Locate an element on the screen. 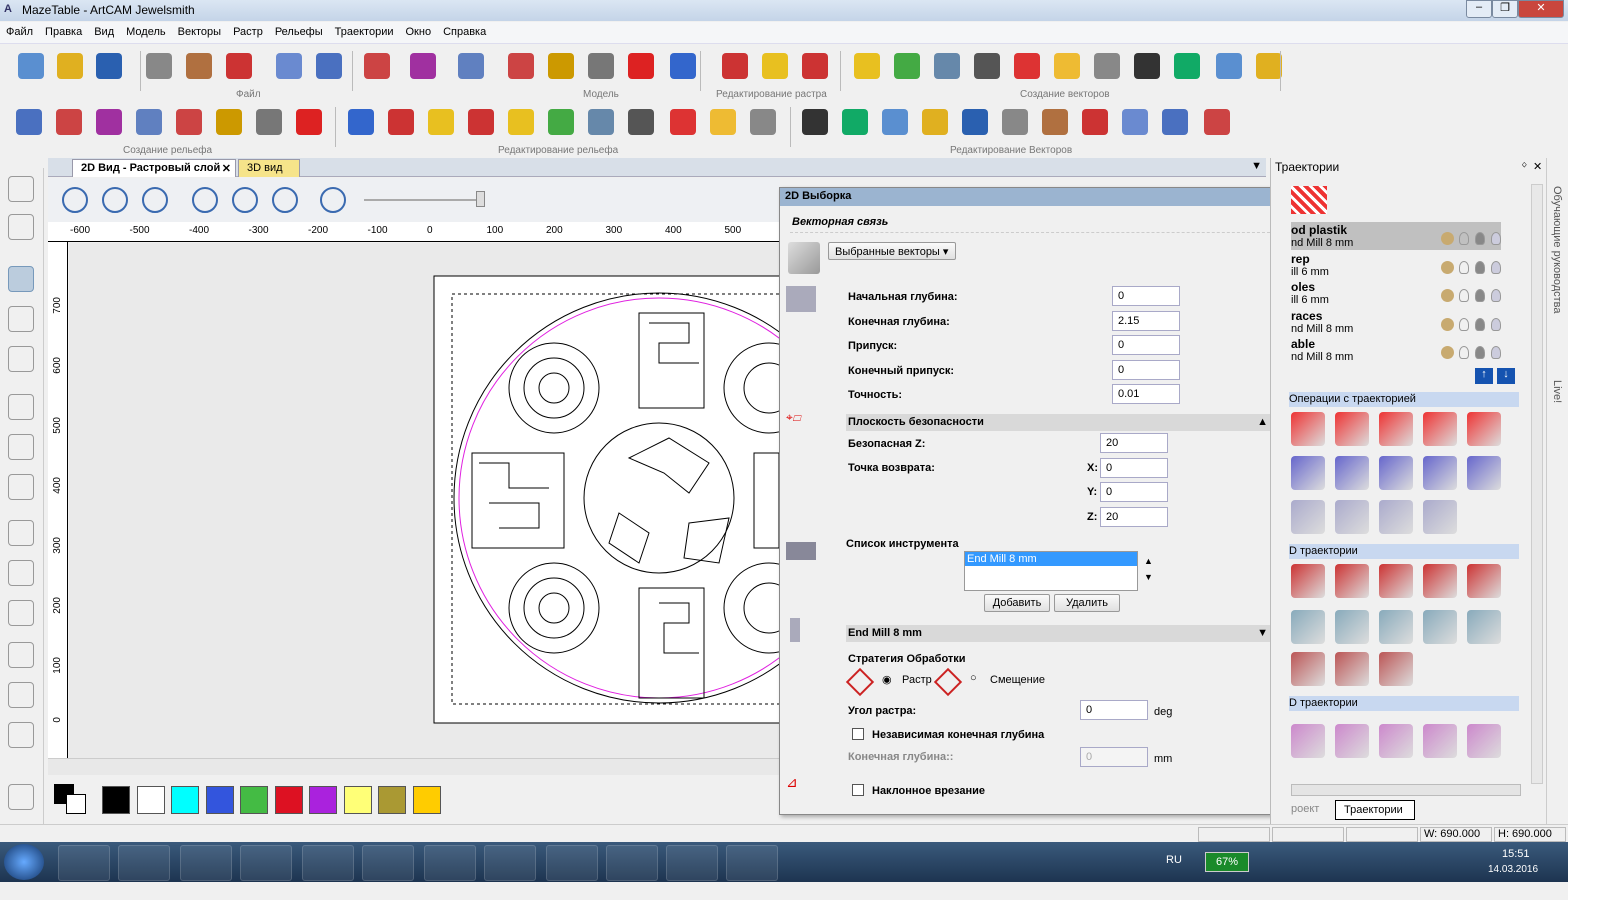  move-down-icon: ▼ is located at coordinates (1148, 577).